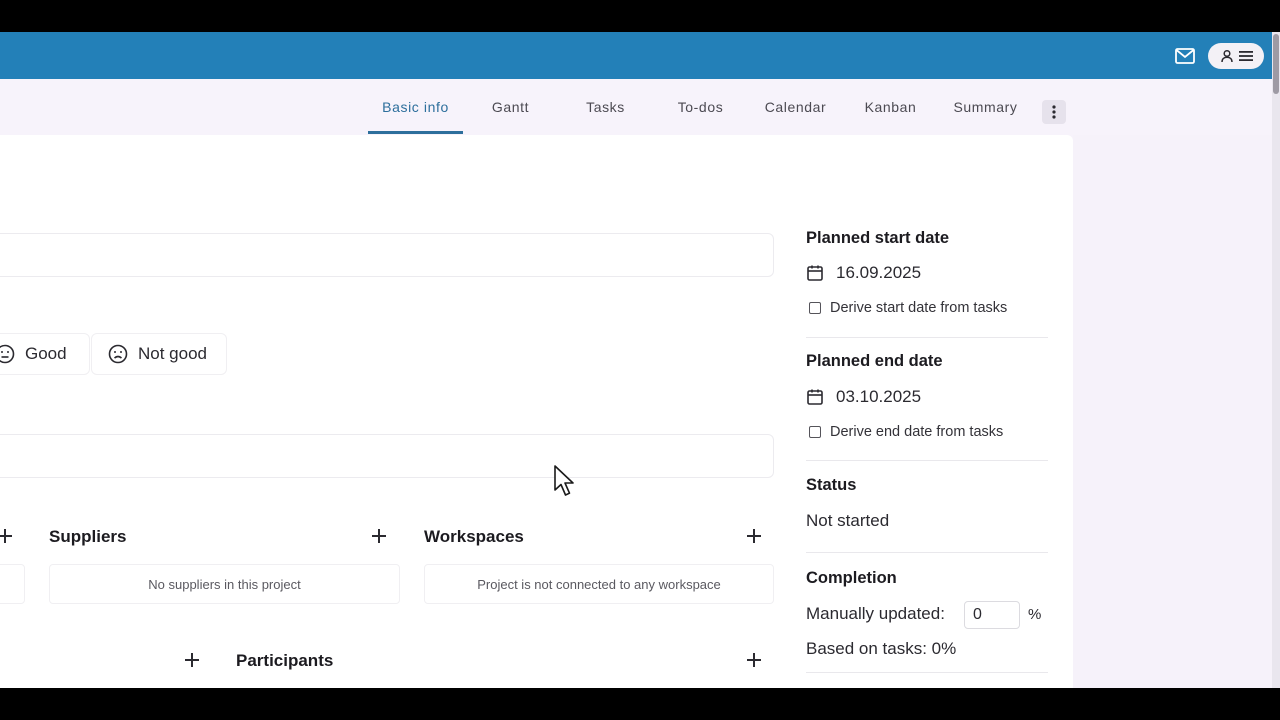 The image size is (1280, 720). Describe the element at coordinates (754, 660) in the screenshot. I see `add-participant-button` at that location.